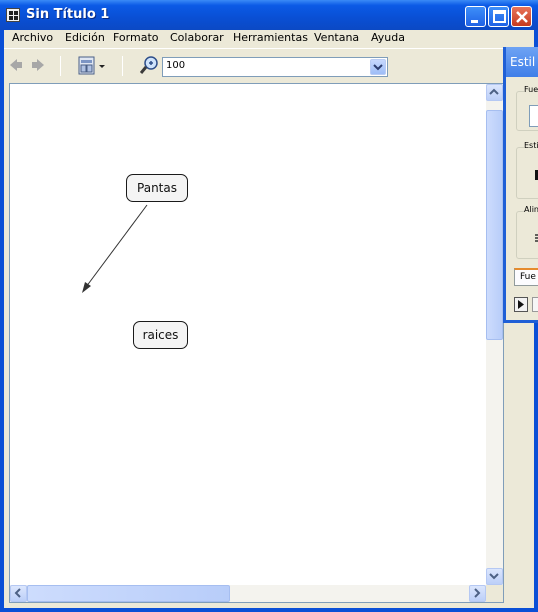 Image resolution: width=538 pixels, height=612 pixels. I want to click on scrollbar-corner, so click(494, 593).